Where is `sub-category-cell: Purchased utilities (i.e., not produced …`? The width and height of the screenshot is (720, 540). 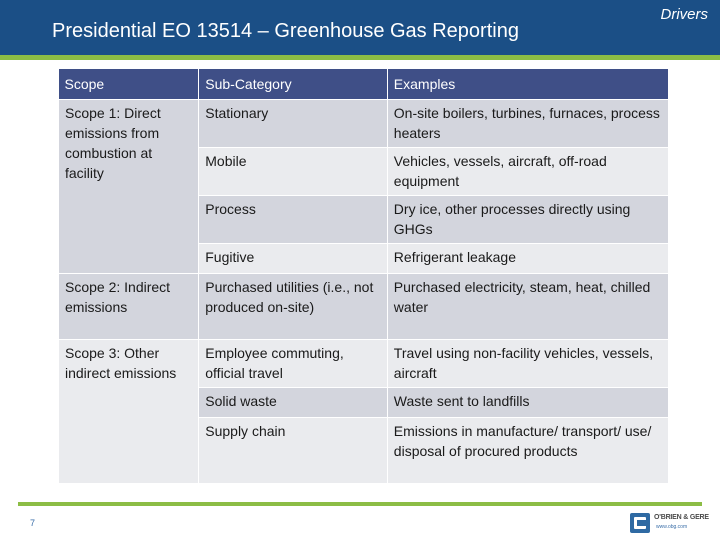
sub-category-cell: Purchased utilities (i.e., not produced … is located at coordinates (293, 306).